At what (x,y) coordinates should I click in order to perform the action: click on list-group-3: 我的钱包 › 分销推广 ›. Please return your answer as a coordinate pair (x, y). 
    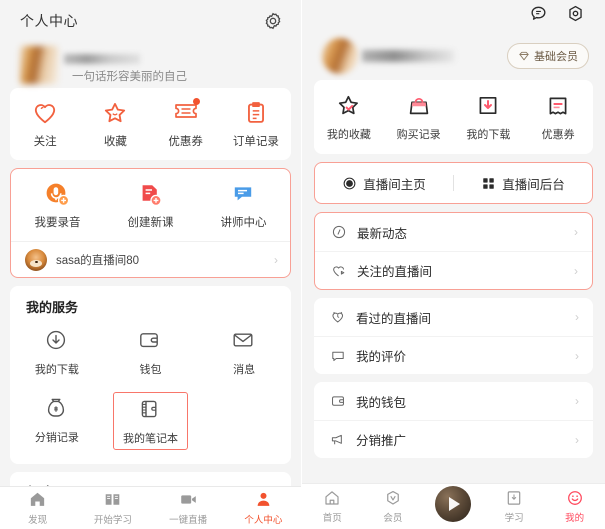
    Looking at the image, I should click on (453, 420).